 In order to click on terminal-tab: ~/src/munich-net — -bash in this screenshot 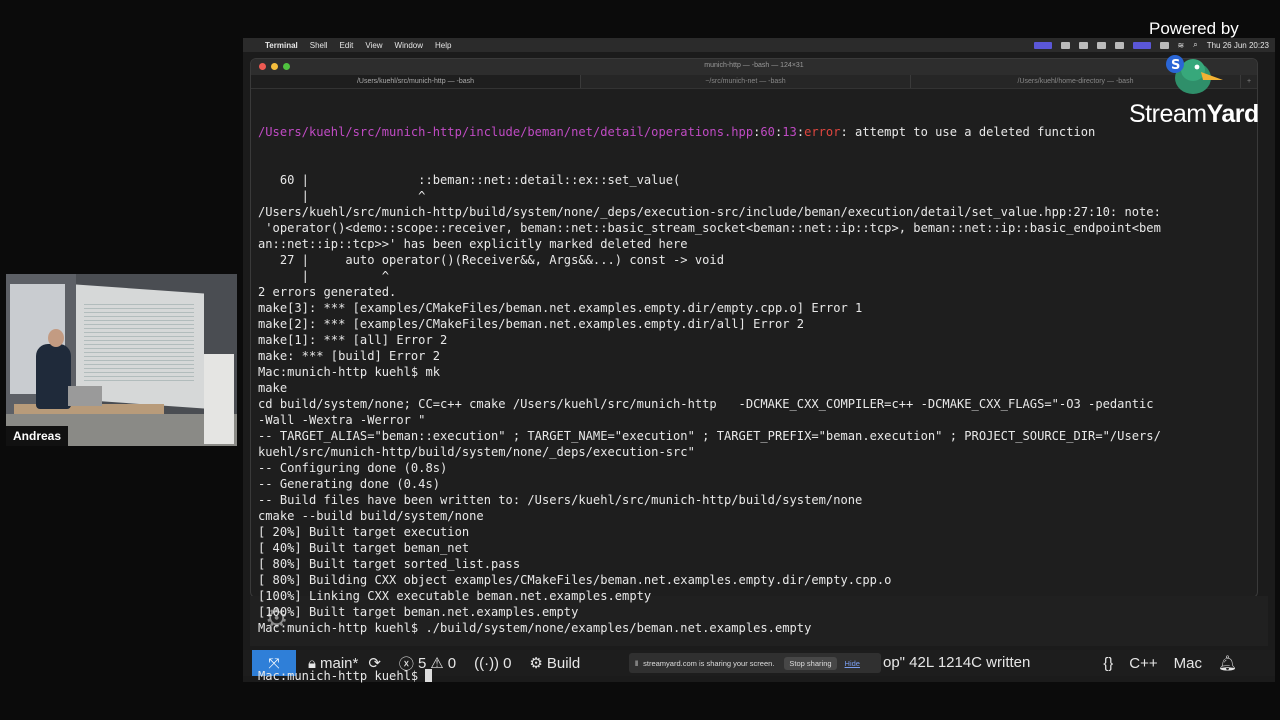, I will do `click(746, 81)`.